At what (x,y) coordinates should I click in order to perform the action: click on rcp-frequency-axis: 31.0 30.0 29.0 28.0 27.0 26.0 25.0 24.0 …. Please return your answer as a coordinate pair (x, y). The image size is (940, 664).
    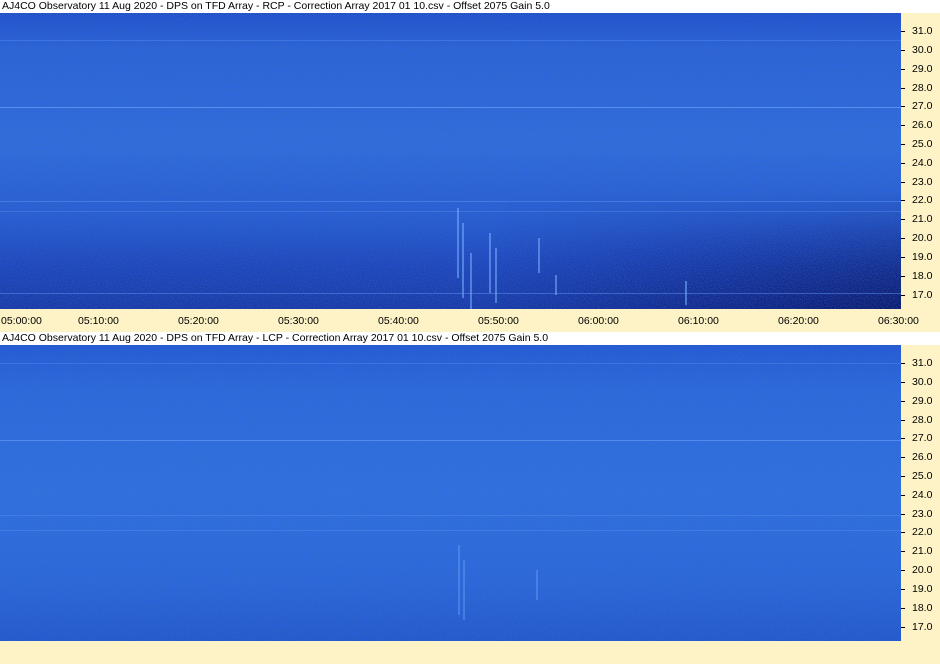
    Looking at the image, I should click on (920, 161).